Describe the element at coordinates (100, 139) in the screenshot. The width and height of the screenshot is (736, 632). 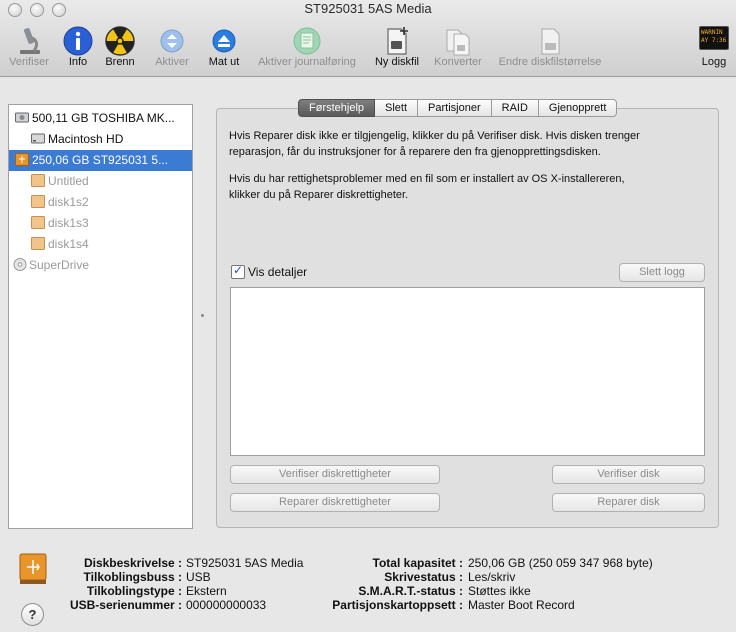
I see `sidebar-item-macintosh-hd: Macintosh HD` at that location.